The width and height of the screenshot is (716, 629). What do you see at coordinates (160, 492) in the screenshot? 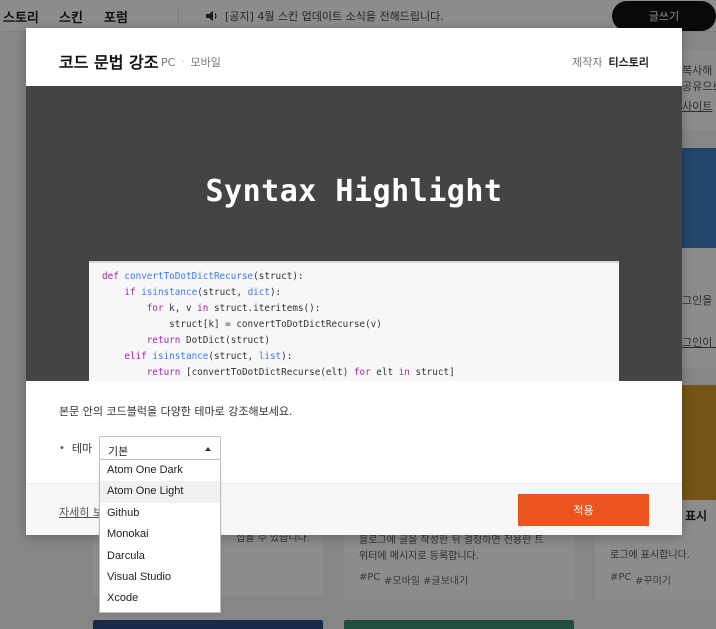
I see `theme-option-atom-one-light: Atom One Light` at bounding box center [160, 492].